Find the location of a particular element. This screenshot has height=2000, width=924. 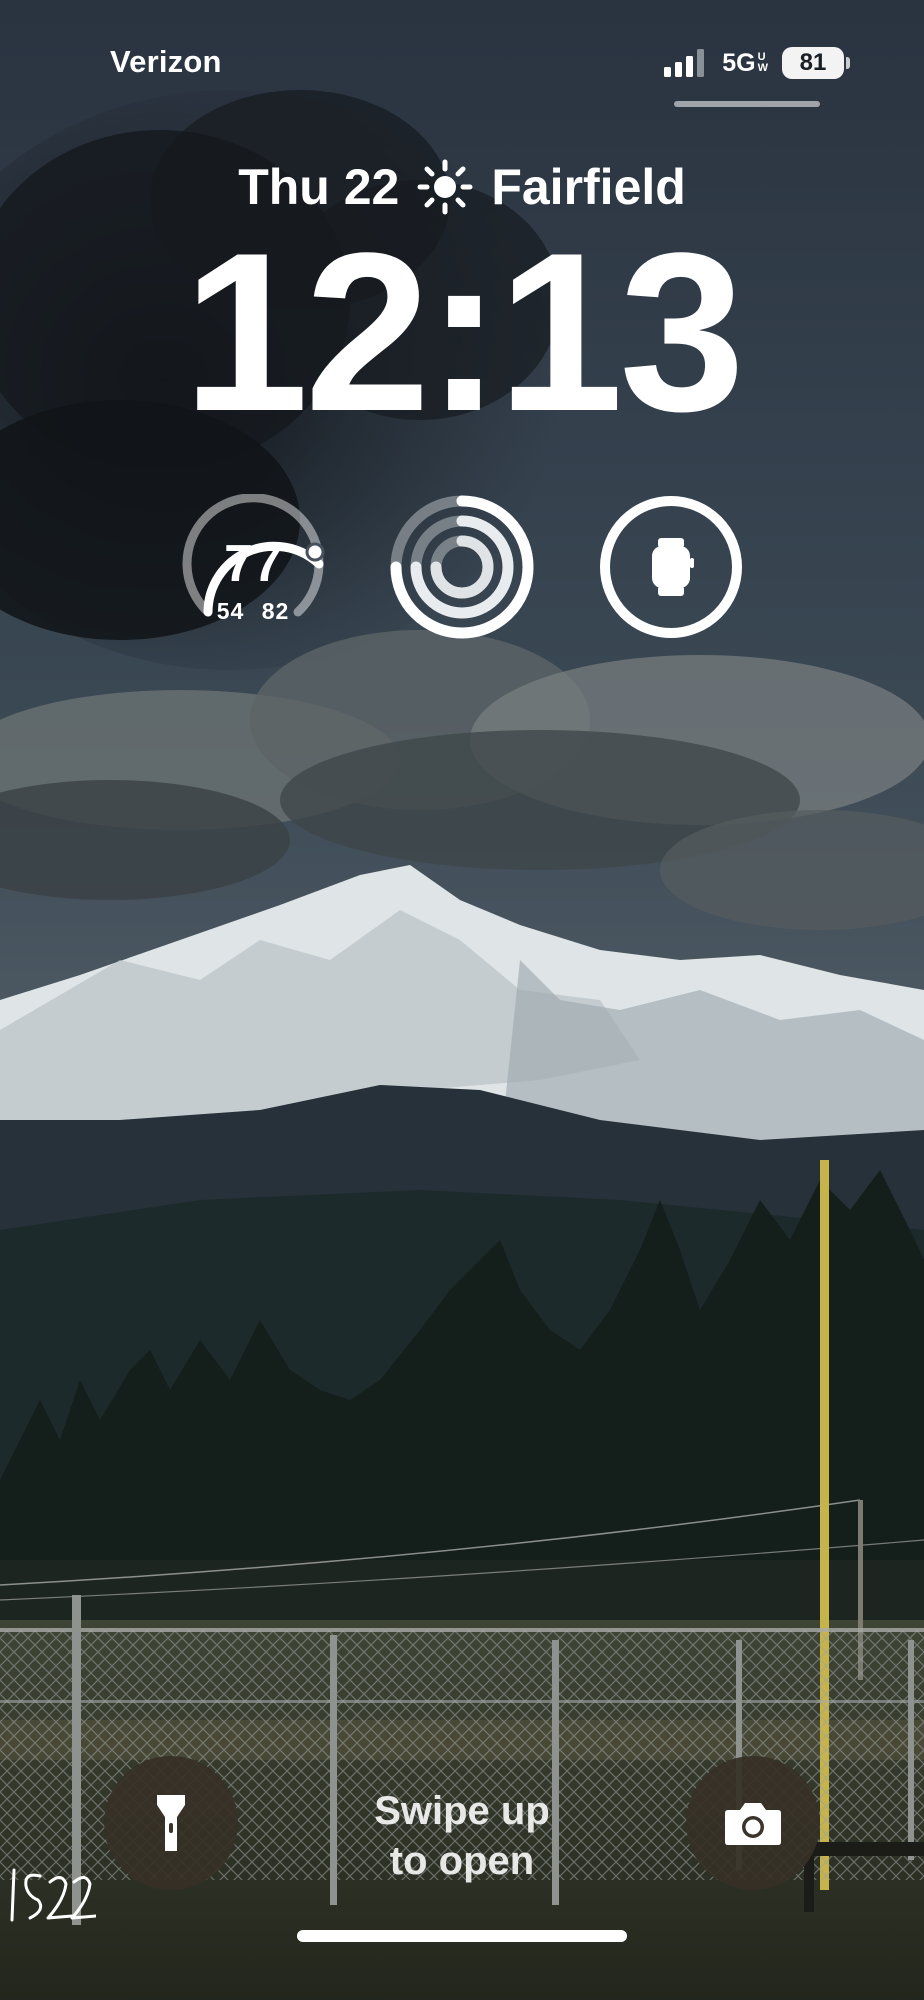

status-indicators: 5G U W 81 is located at coordinates (757, 63).